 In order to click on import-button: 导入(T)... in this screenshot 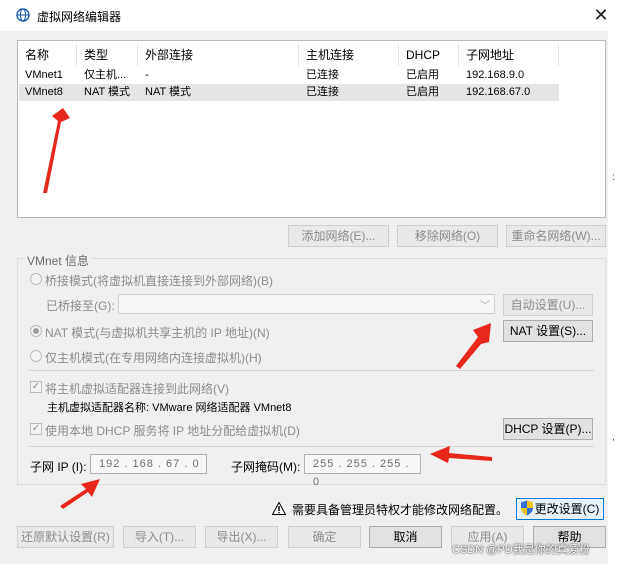, I will do `click(159, 537)`.